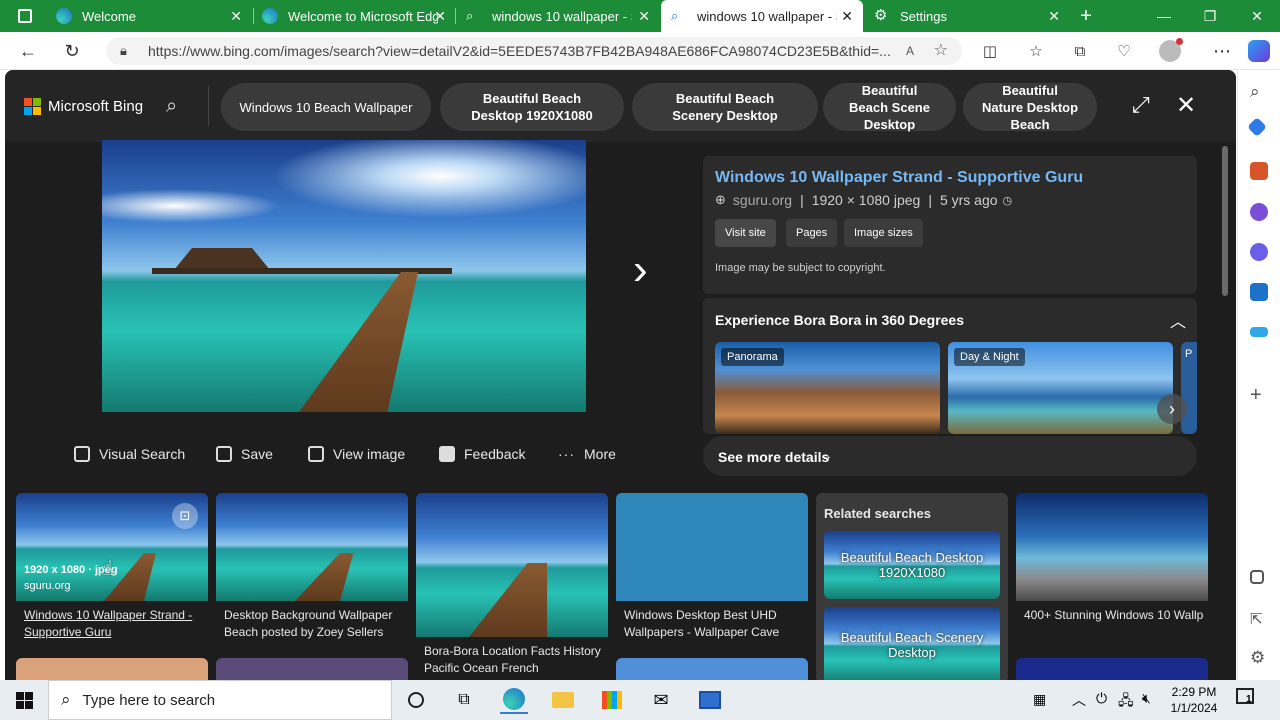  What do you see at coordinates (1172, 409) in the screenshot?
I see `carousel-next-icon: ›` at bounding box center [1172, 409].